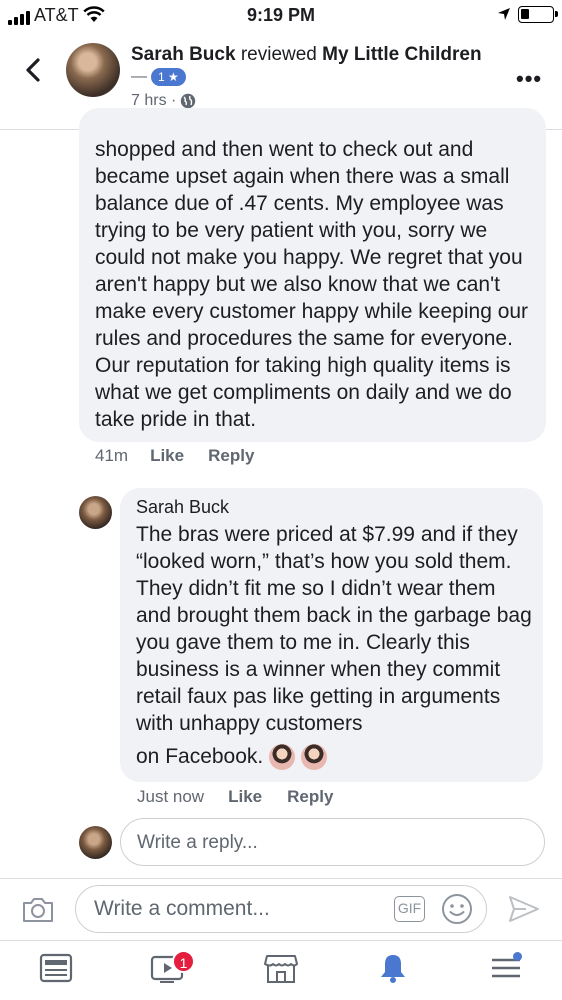  Describe the element at coordinates (281, 968) in the screenshot. I see `marketplace-icon` at that location.